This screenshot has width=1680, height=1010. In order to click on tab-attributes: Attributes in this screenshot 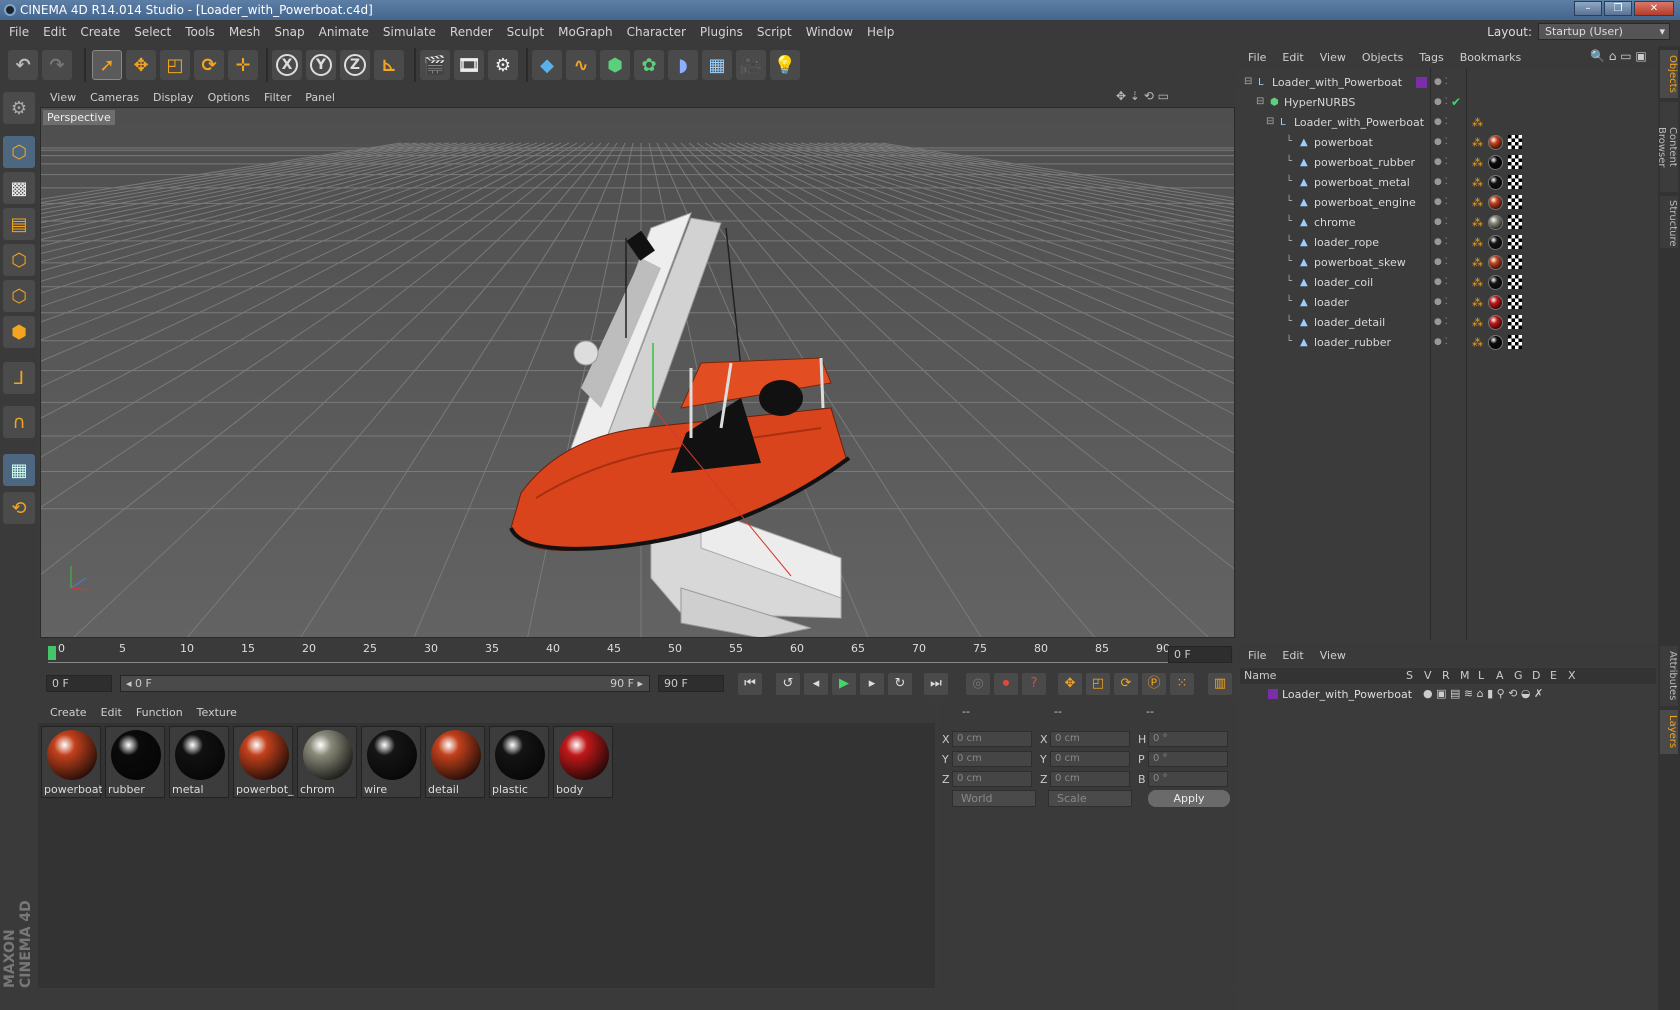, I will do `click(1669, 676)`.